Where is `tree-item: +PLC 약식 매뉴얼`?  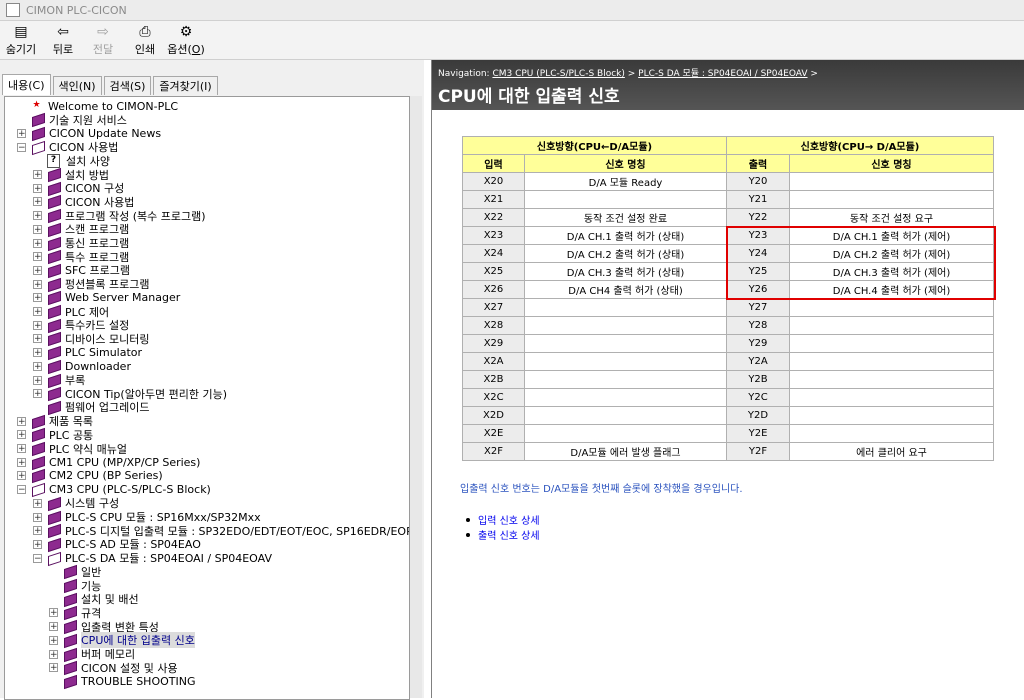 tree-item: +PLC 약식 매뉴얼 is located at coordinates (72, 449).